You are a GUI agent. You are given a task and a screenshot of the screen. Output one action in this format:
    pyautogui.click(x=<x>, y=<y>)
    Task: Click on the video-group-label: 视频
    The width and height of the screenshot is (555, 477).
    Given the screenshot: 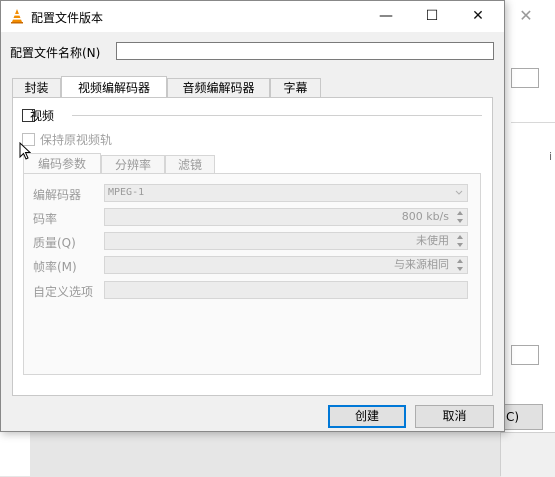 What is the action you would take?
    pyautogui.click(x=42, y=116)
    